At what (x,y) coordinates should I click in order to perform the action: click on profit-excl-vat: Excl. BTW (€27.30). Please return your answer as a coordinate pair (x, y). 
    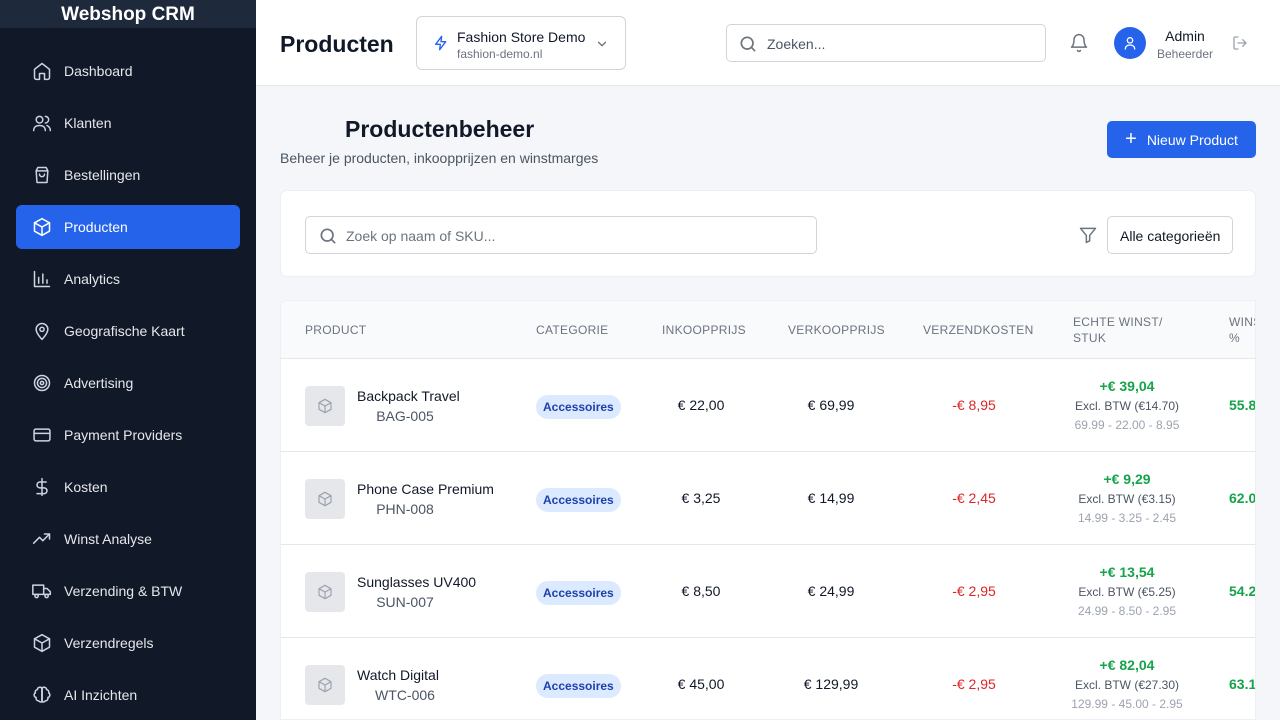
    Looking at the image, I should click on (1127, 685).